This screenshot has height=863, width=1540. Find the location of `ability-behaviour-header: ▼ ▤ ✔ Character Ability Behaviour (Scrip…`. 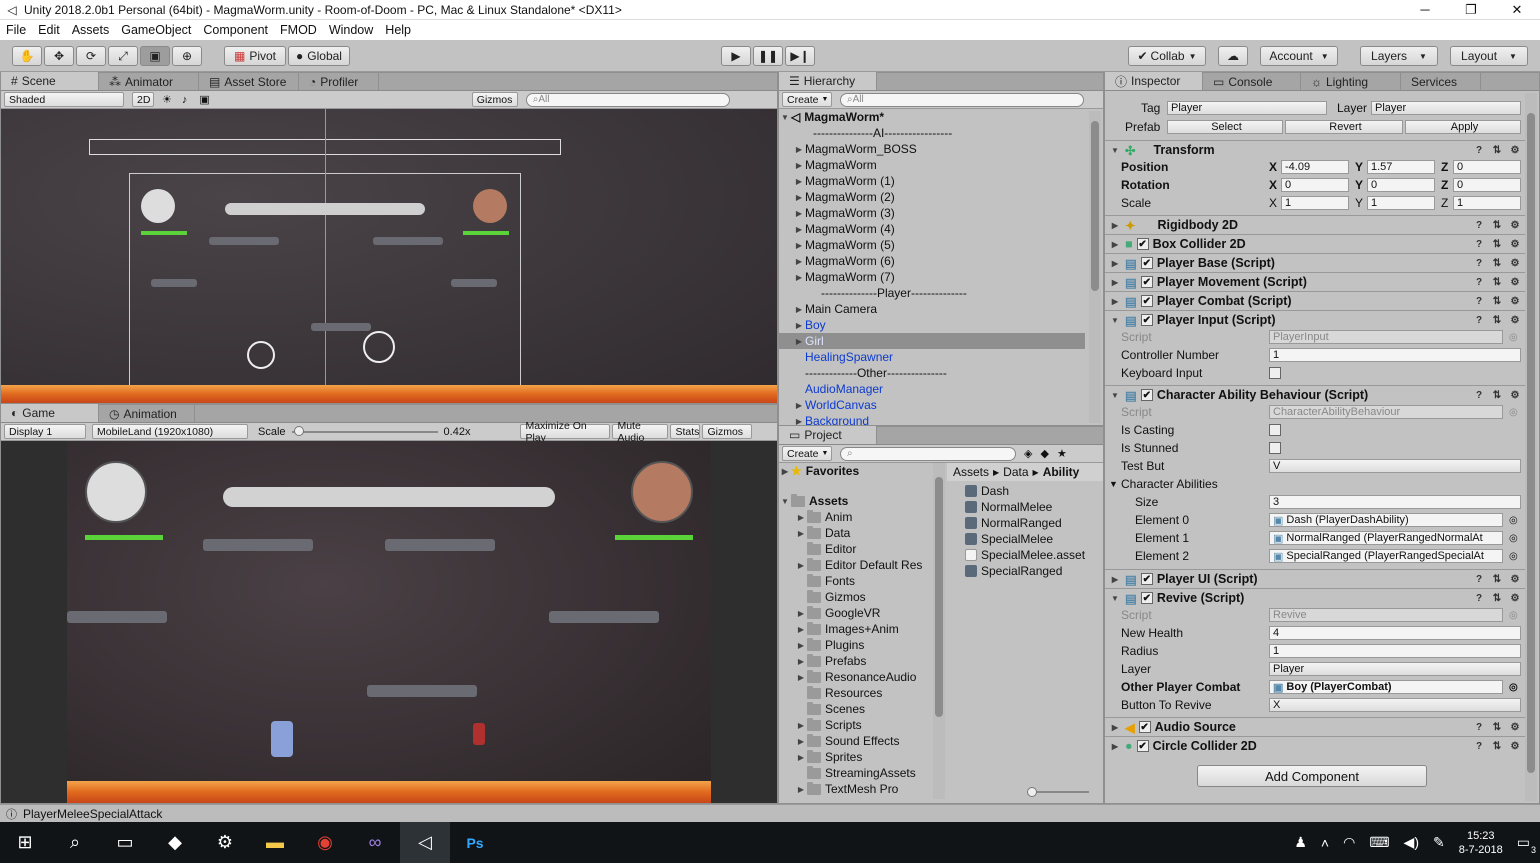

ability-behaviour-header: ▼ ▤ ✔ Character Ability Behaviour (Scrip… is located at coordinates (1315, 394).